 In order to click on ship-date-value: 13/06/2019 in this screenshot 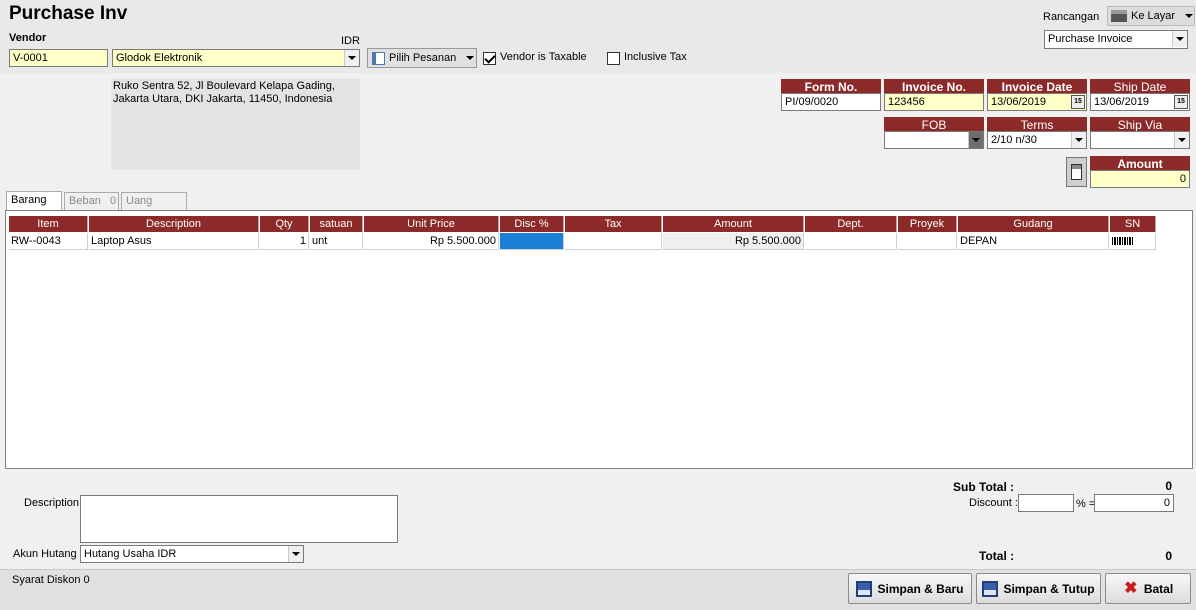, I will do `click(1122, 102)`.